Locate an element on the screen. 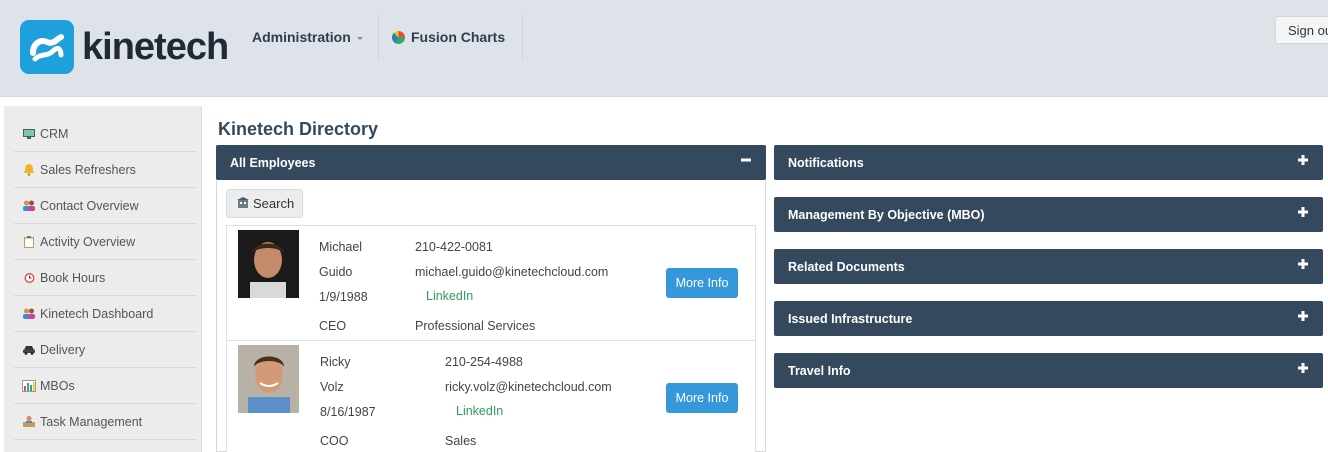 The width and height of the screenshot is (1328, 452). employee-phone: 210-422-0081 is located at coordinates (454, 247).